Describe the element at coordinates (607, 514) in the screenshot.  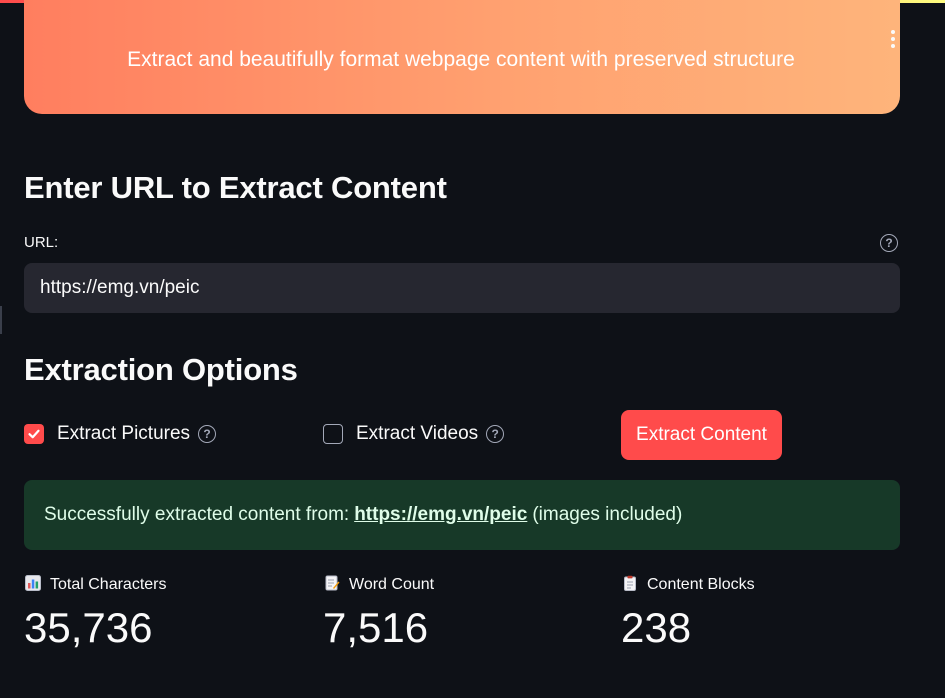
I see `success-suffix: (images included)` at that location.